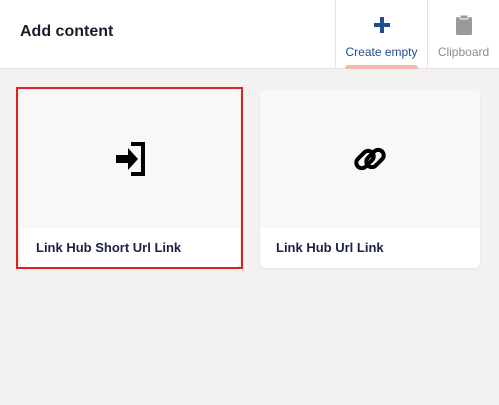 The height and width of the screenshot is (405, 499). I want to click on plus-icon, so click(381, 25).